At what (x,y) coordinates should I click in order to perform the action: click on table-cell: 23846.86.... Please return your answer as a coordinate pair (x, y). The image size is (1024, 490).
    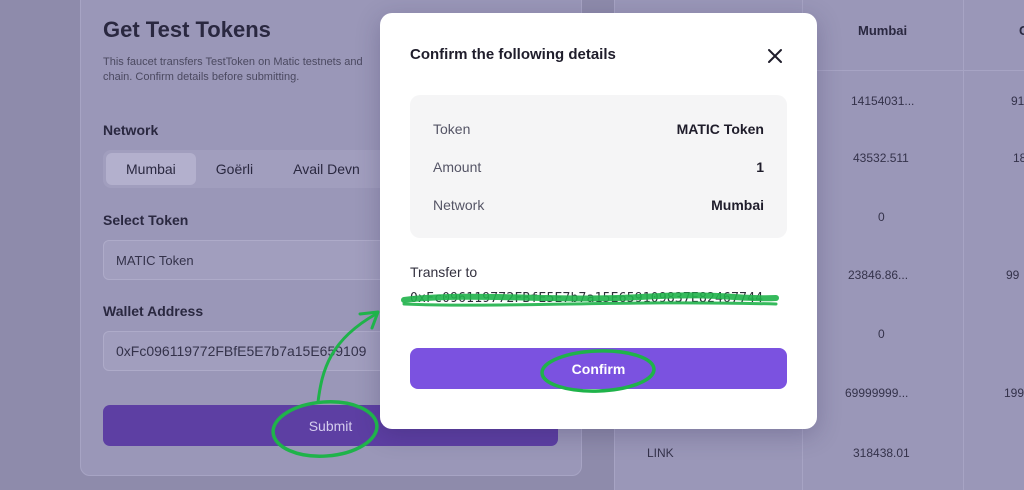
    Looking at the image, I should click on (878, 275).